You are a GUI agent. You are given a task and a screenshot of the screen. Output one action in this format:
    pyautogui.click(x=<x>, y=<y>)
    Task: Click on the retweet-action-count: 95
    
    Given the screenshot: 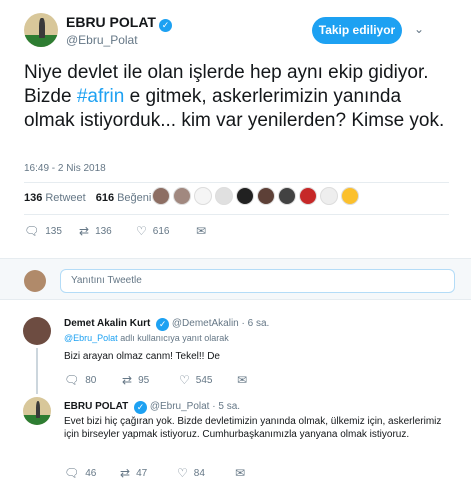 What is the action you would take?
    pyautogui.click(x=144, y=380)
    